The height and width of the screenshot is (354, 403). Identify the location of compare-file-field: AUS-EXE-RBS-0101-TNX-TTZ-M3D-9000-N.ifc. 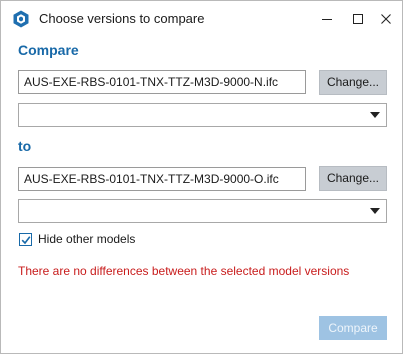
(162, 82).